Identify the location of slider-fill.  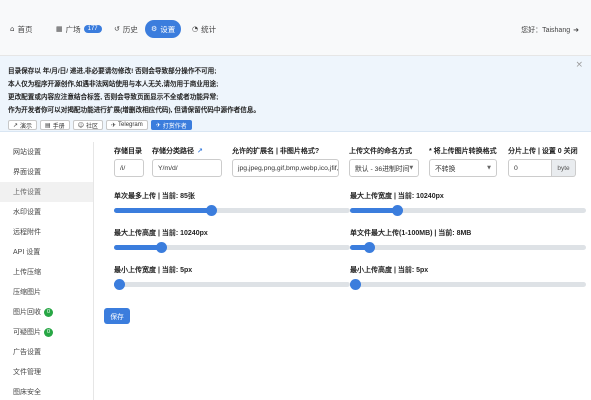
(162, 210).